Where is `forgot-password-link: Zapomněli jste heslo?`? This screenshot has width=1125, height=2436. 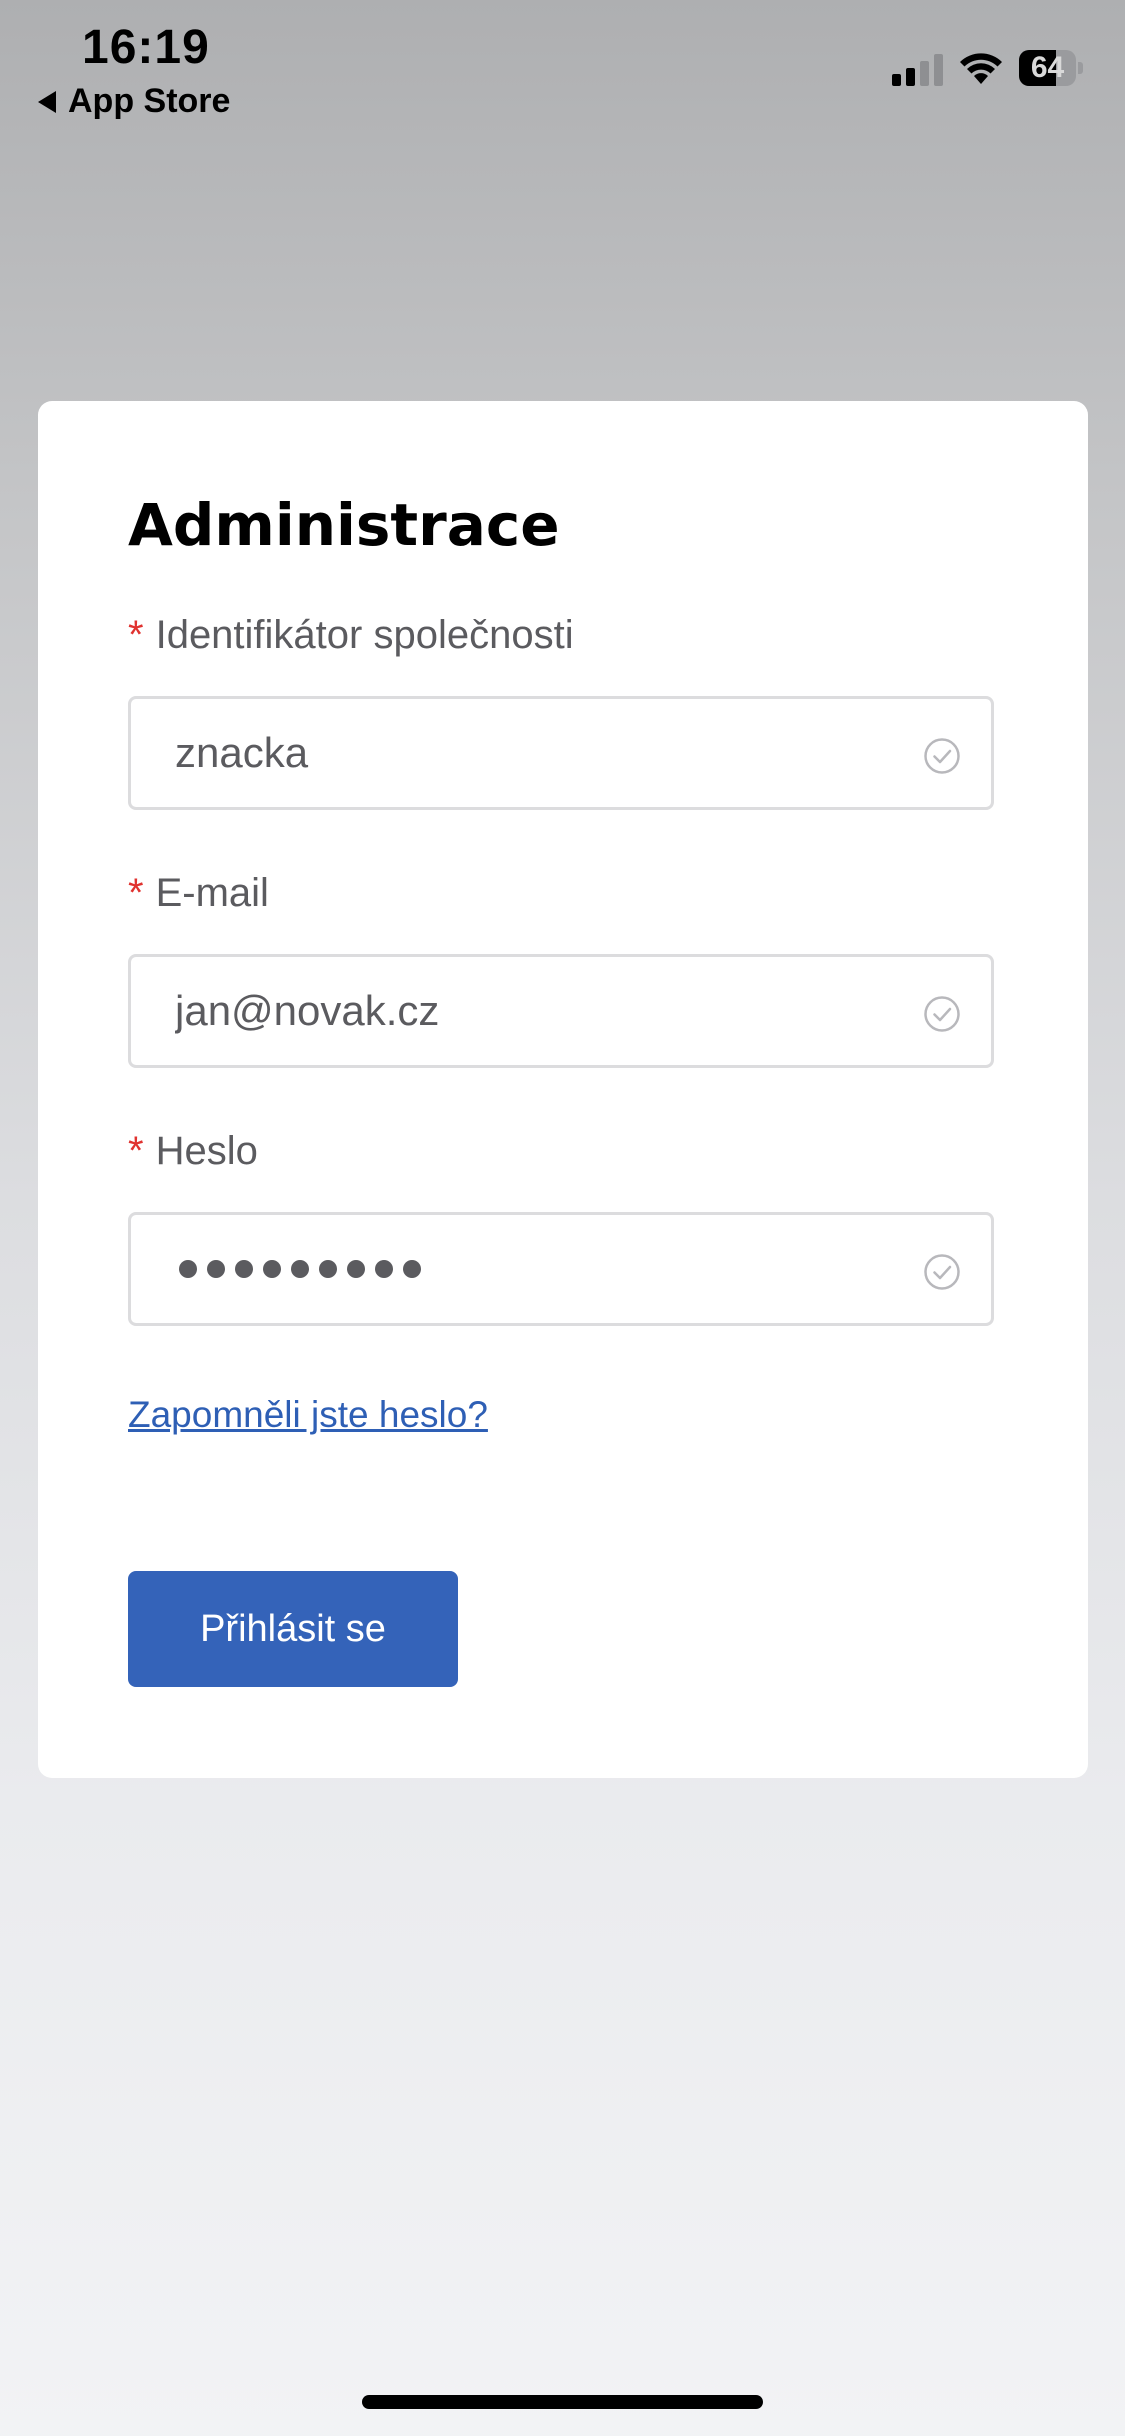 forgot-password-link: Zapomněli jste heslo? is located at coordinates (308, 1415).